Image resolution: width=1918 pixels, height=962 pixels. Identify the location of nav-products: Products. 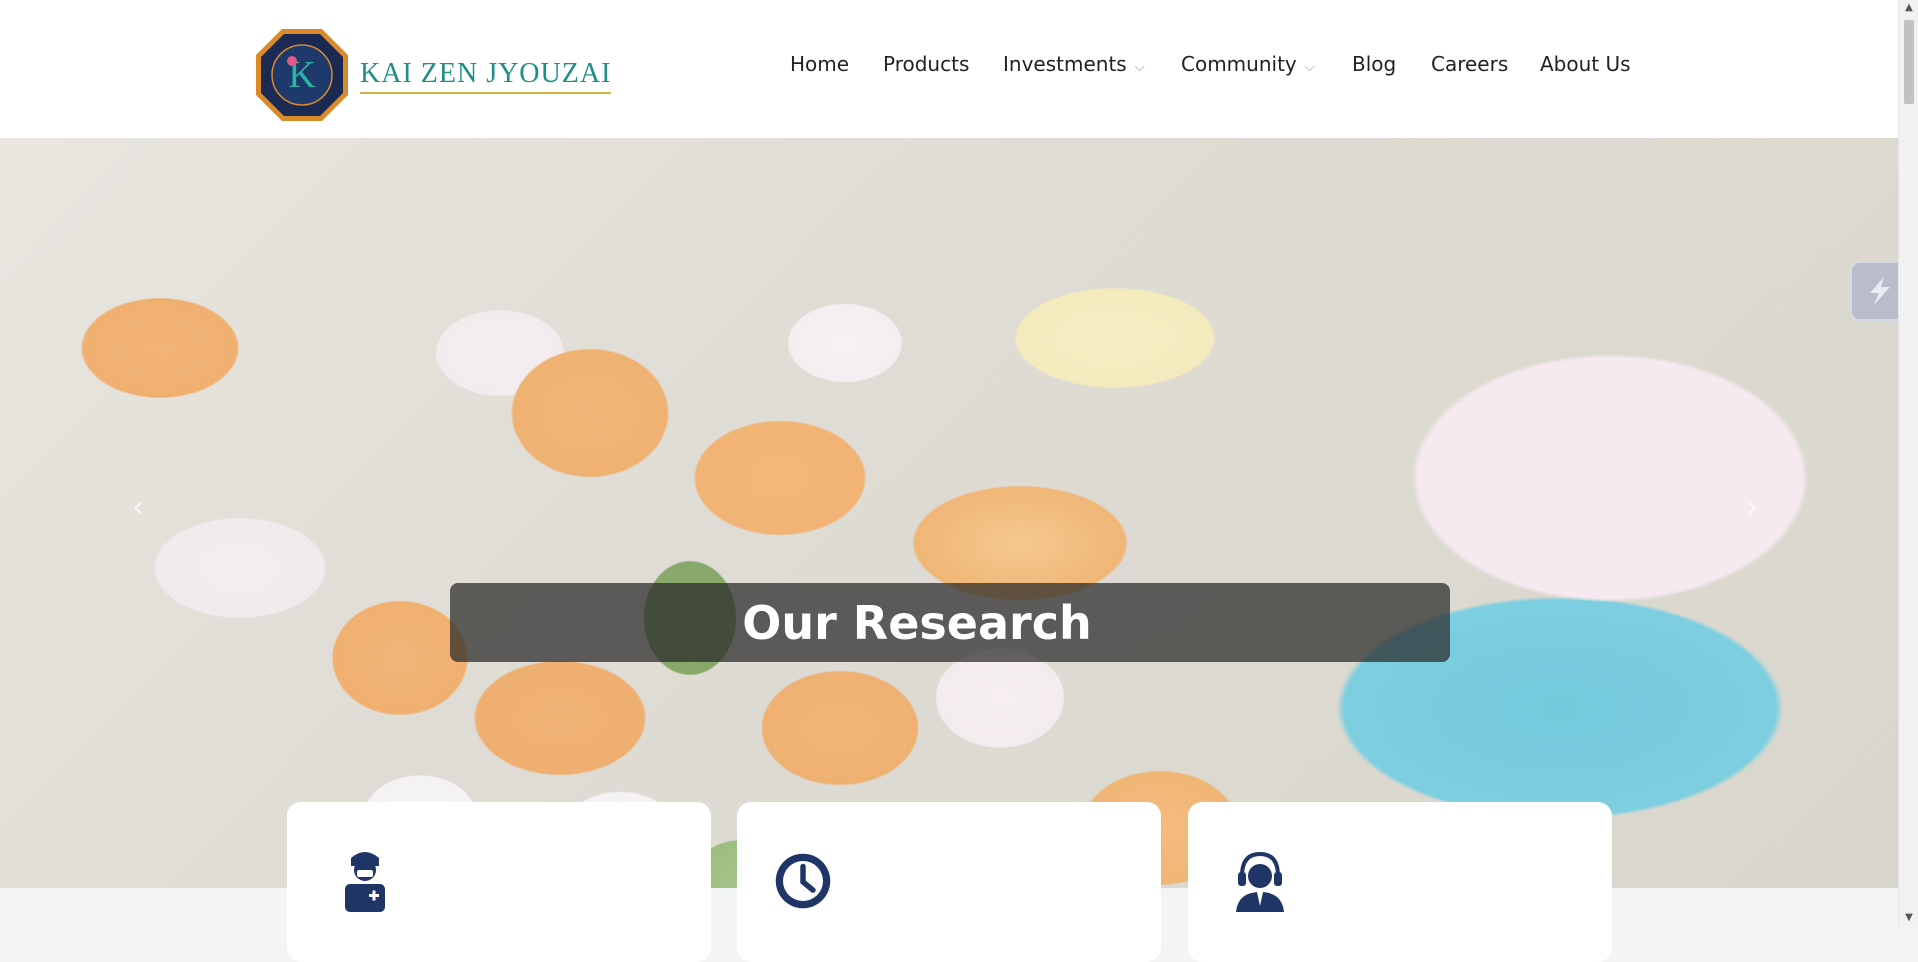
(926, 64).